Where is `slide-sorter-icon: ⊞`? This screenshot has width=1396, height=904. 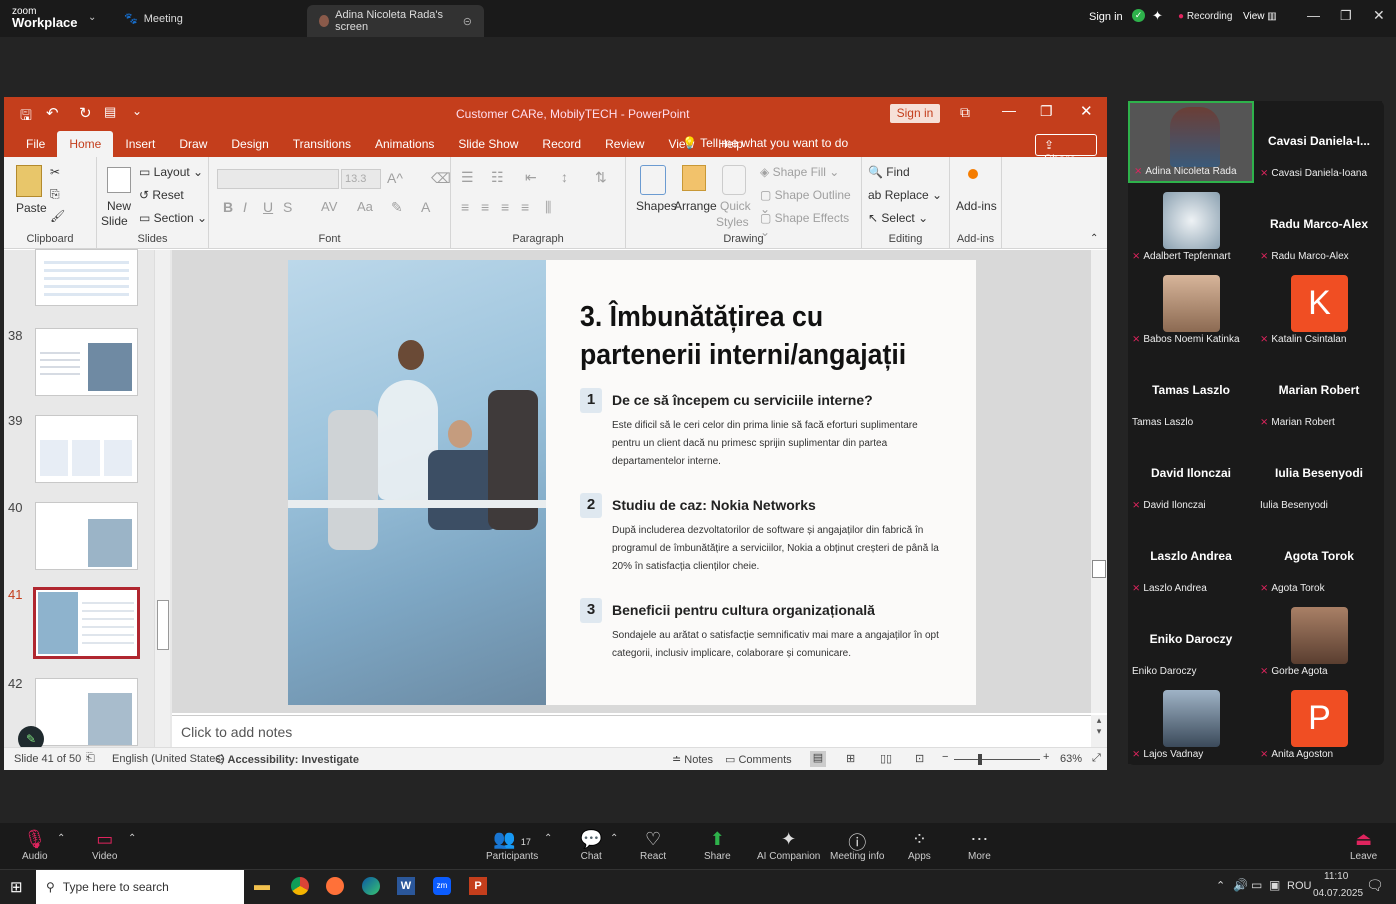 slide-sorter-icon: ⊞ is located at coordinates (850, 758).